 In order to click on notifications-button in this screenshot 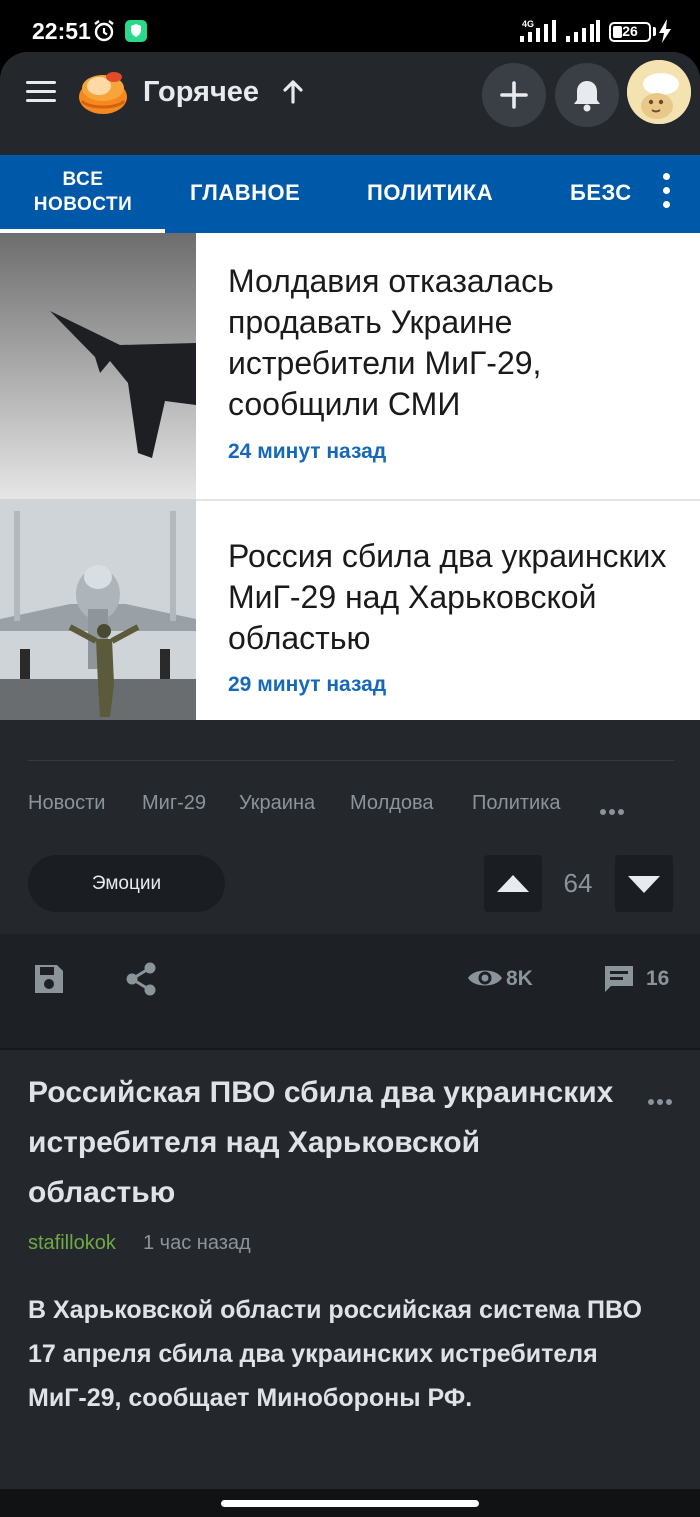, I will do `click(587, 95)`.